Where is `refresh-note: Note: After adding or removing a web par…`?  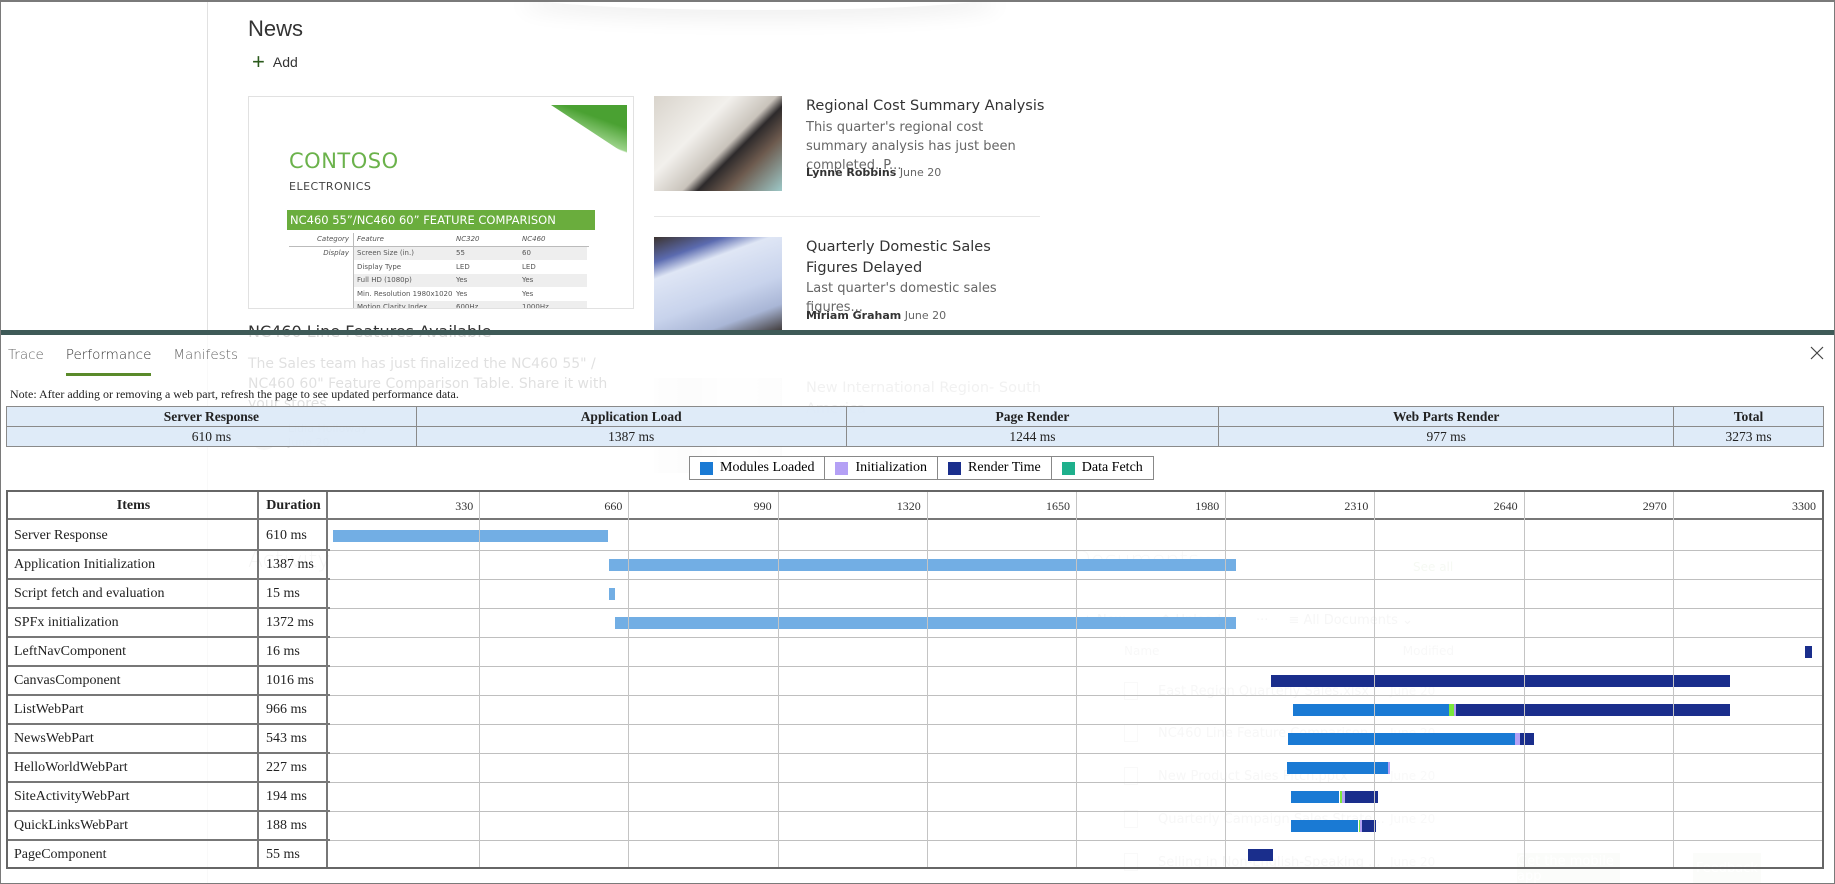 refresh-note: Note: After adding or removing a web par… is located at coordinates (234, 394).